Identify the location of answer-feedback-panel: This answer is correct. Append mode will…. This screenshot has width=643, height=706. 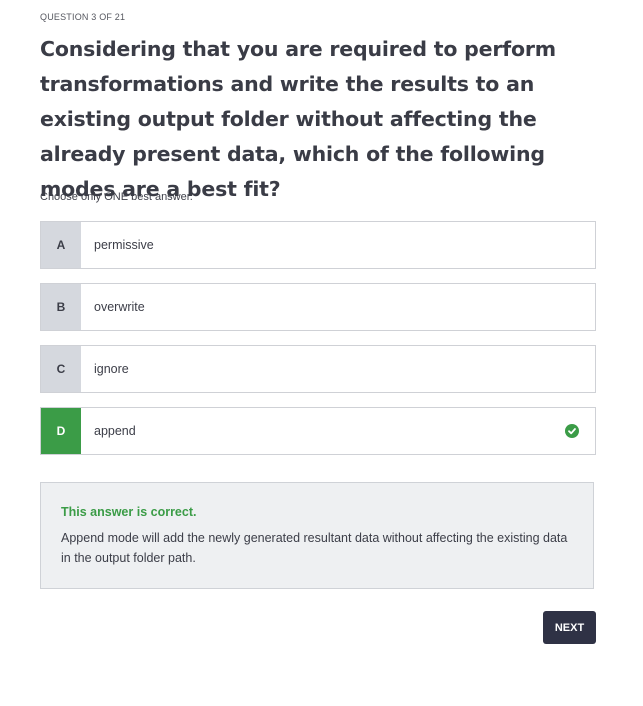
(317, 535).